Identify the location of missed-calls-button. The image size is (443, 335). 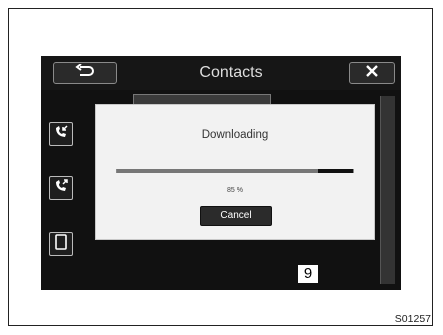
(61, 134).